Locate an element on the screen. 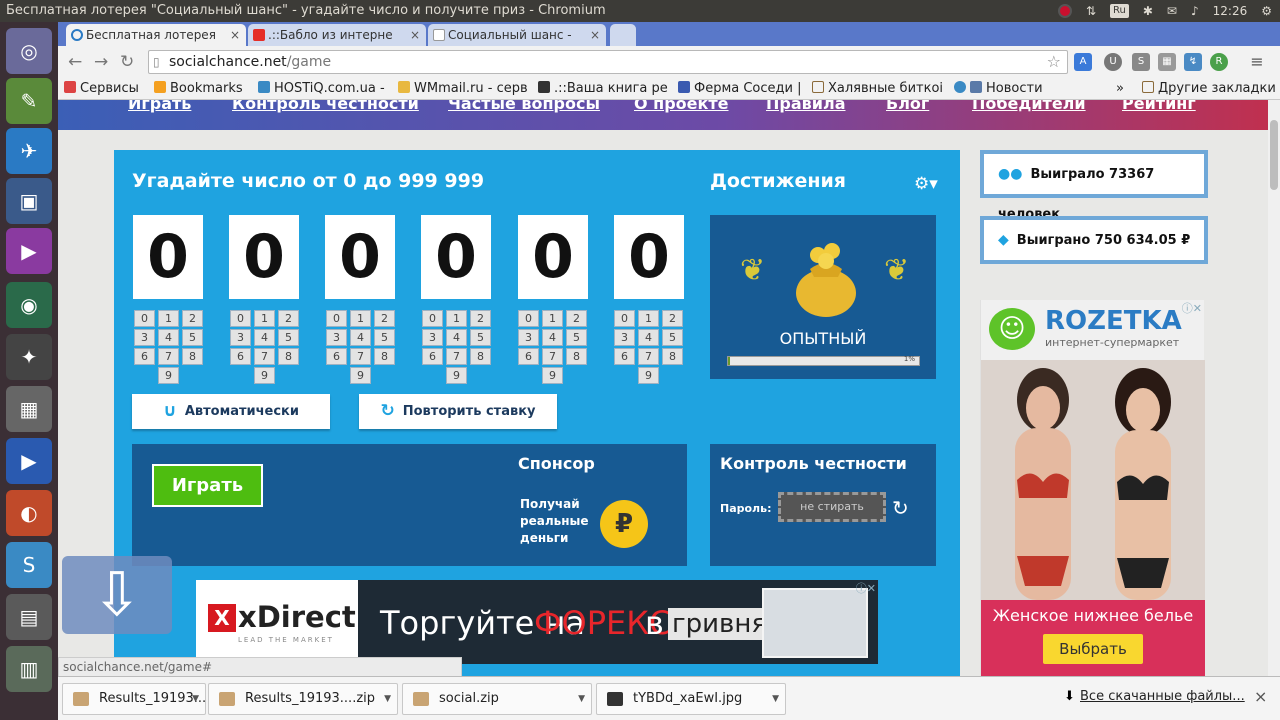 Image resolution: width=1280 pixels, height=720 pixels. forward-arrow-icon: → is located at coordinates (101, 62).